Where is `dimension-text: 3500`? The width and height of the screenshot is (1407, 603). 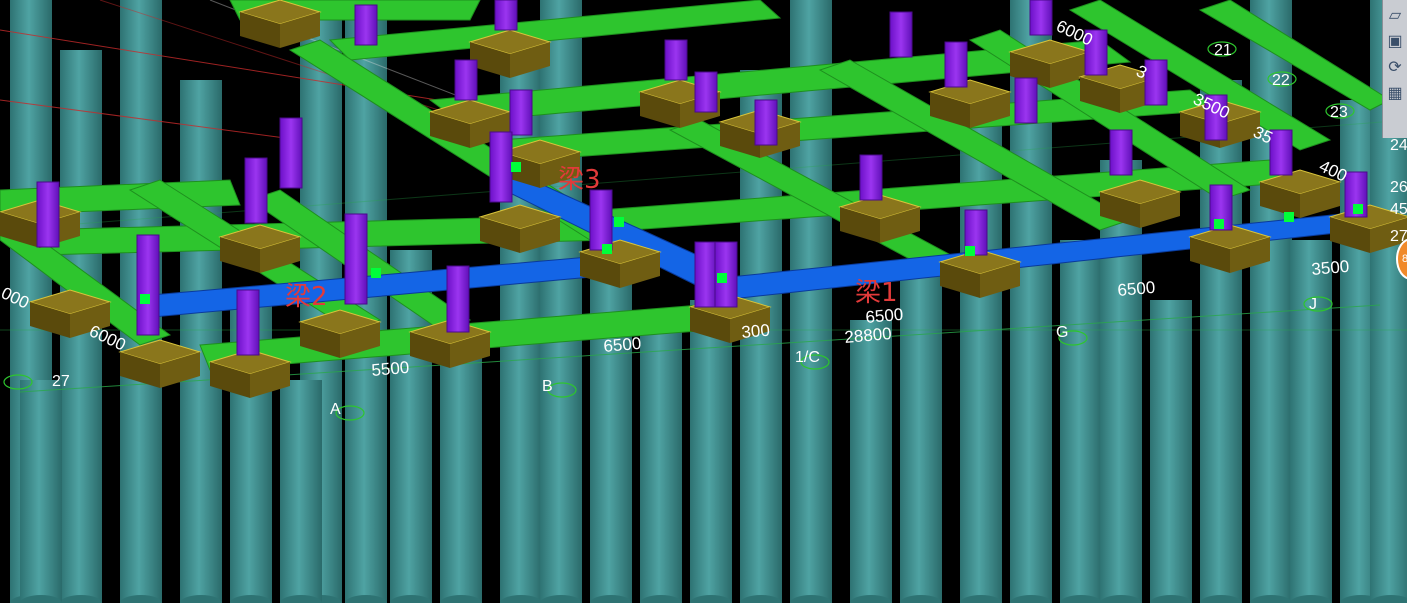
dimension-text: 3500 is located at coordinates (1330, 268).